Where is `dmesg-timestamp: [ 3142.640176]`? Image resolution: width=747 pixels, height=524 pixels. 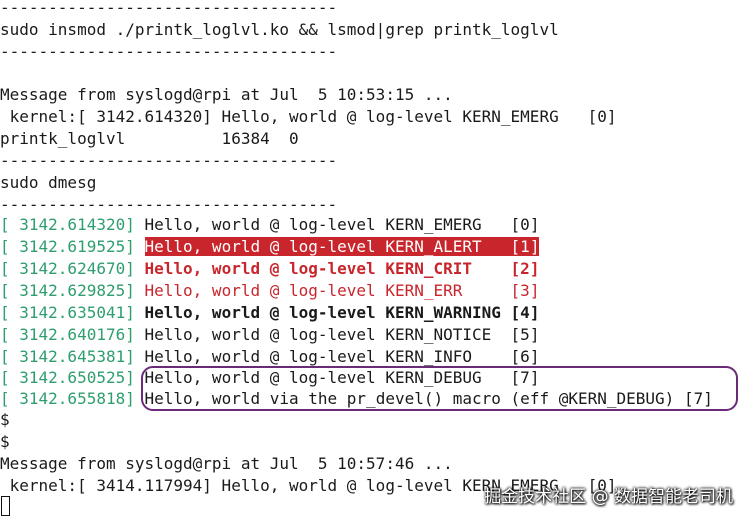 dmesg-timestamp: [ 3142.640176] is located at coordinates (67, 334).